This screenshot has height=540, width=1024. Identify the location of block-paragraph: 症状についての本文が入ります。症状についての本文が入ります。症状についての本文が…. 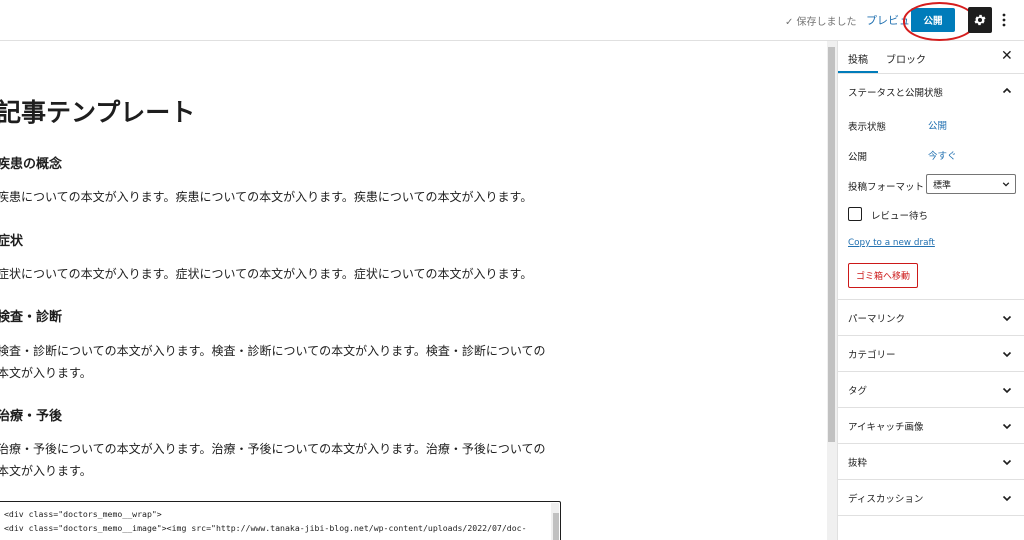
(266, 274).